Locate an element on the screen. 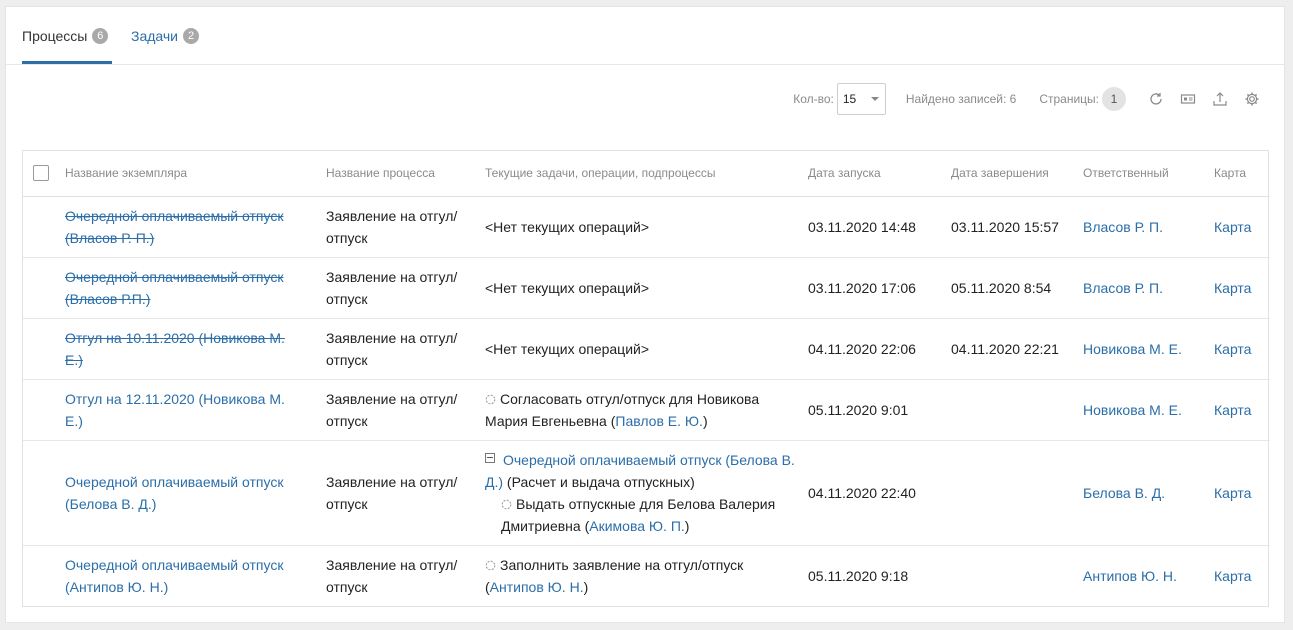 The width and height of the screenshot is (1293, 630). collapse-icon is located at coordinates (490, 457).